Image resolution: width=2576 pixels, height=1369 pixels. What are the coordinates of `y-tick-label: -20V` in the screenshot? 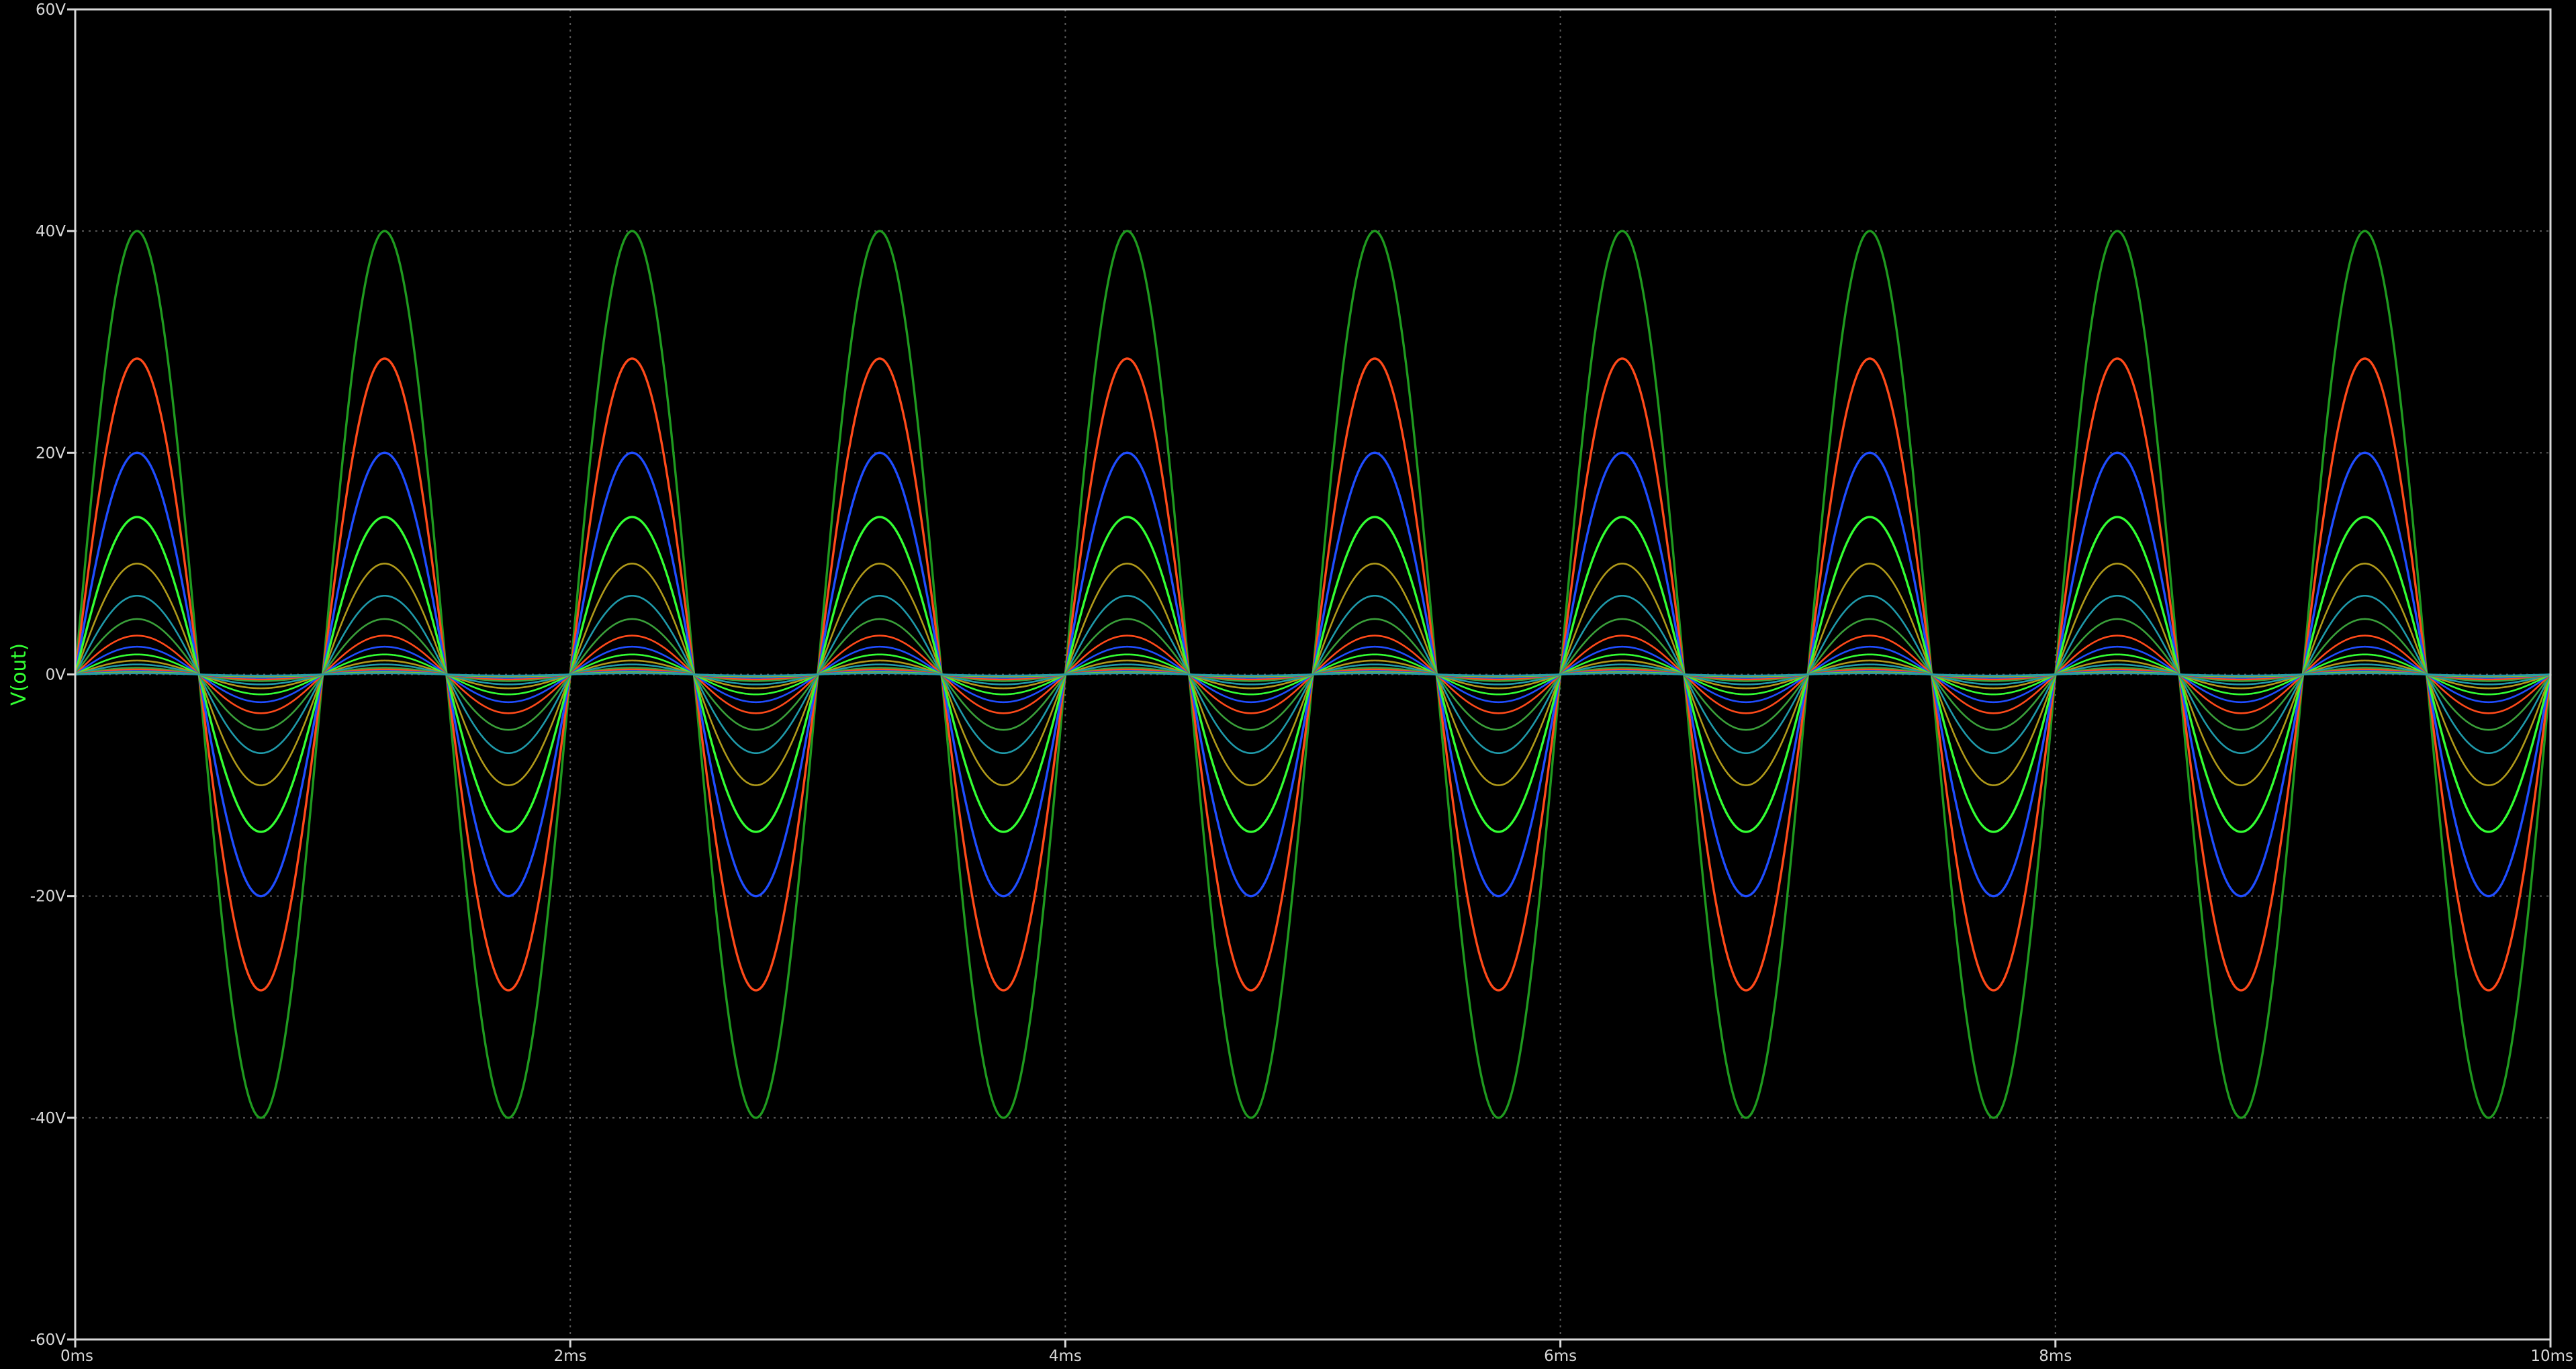 It's located at (48, 897).